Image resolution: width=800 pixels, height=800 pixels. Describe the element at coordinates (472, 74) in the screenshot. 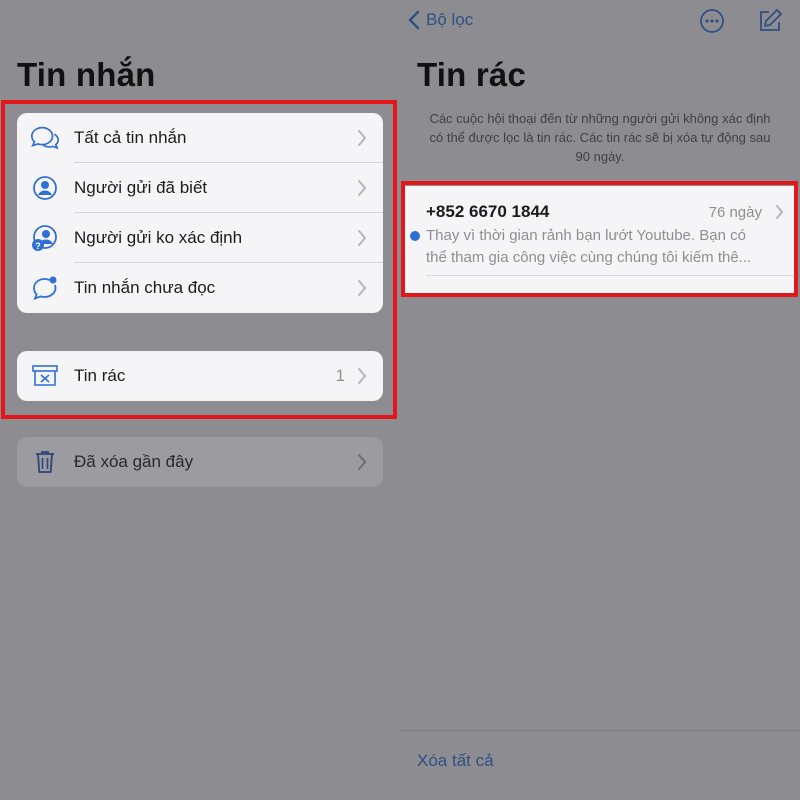

I see `junk-title: Tin rác` at that location.